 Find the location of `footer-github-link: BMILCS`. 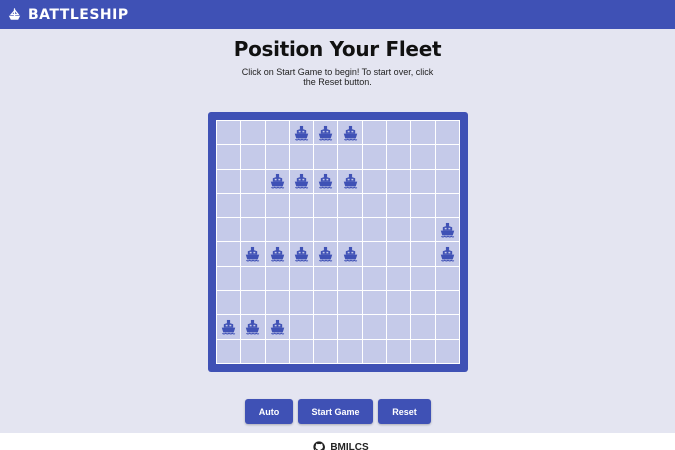

footer-github-link: BMILCS is located at coordinates (341, 445).